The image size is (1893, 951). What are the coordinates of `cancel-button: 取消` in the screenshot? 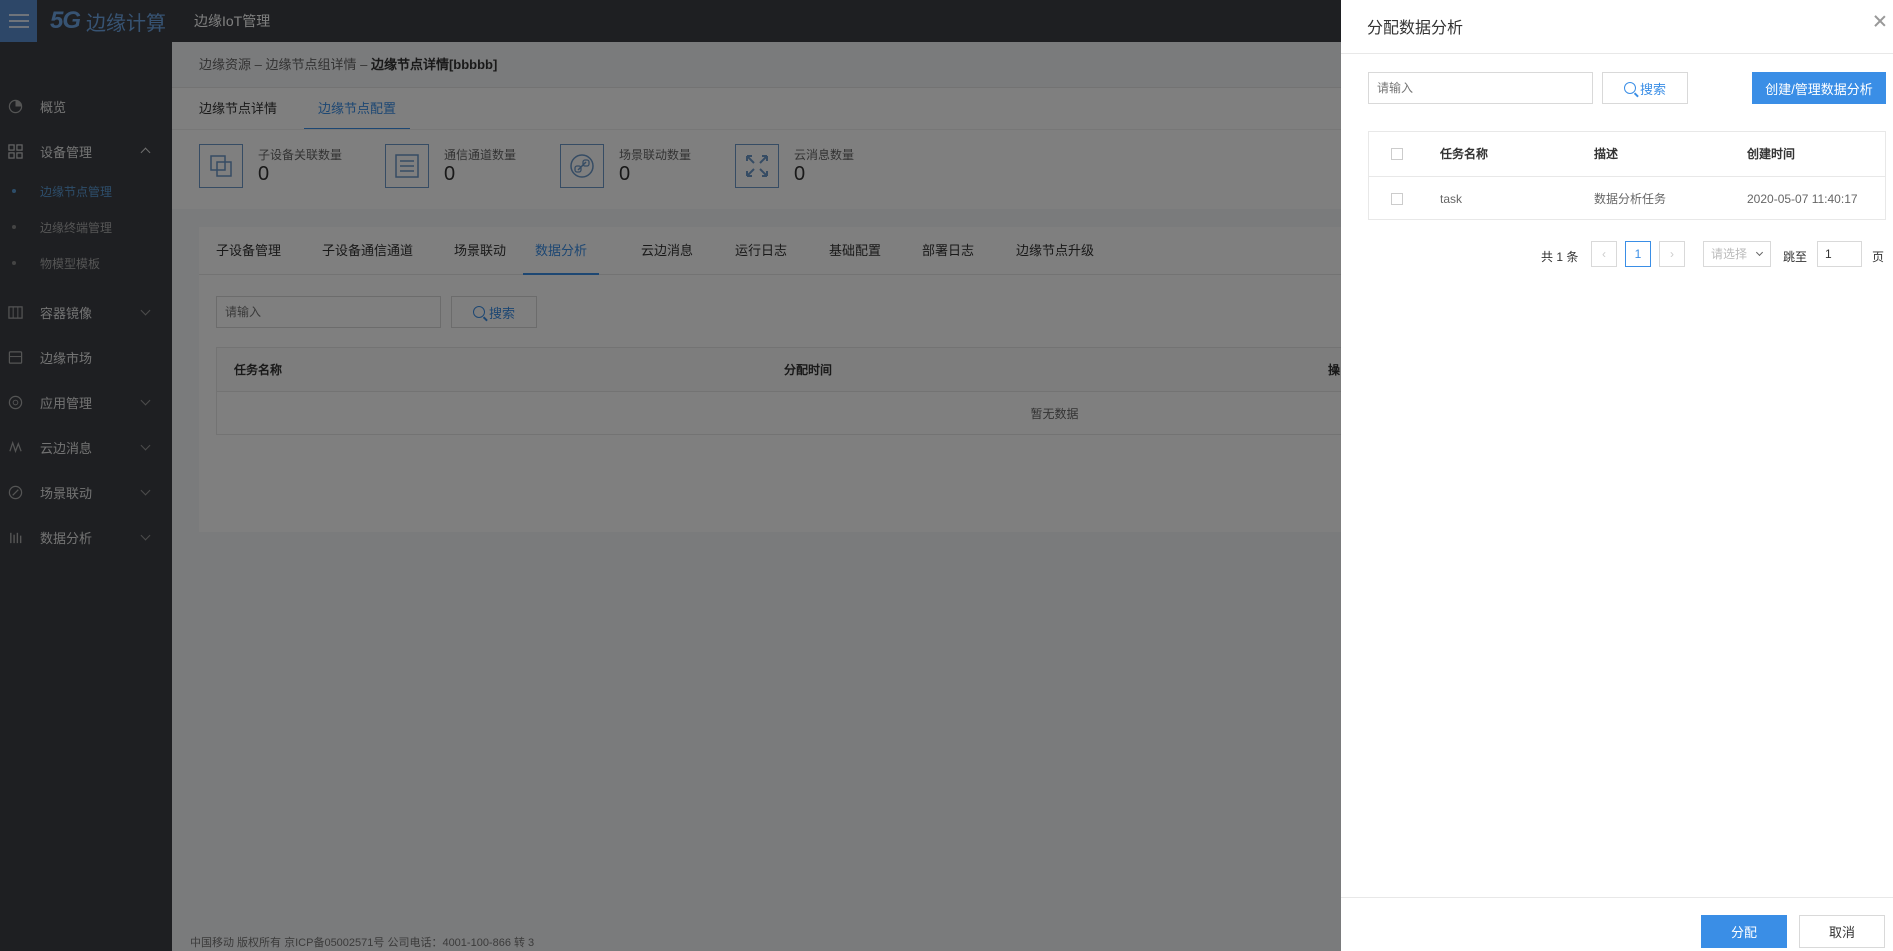 It's located at (1842, 931).